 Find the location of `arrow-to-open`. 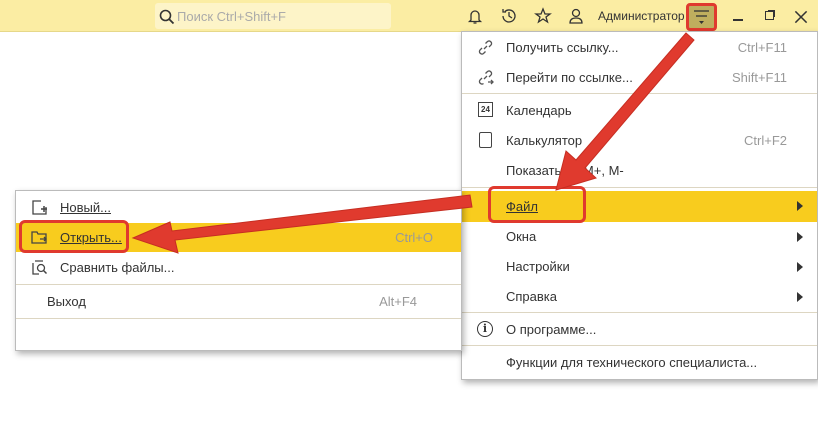

arrow-to-open is located at coordinates (302, 224).